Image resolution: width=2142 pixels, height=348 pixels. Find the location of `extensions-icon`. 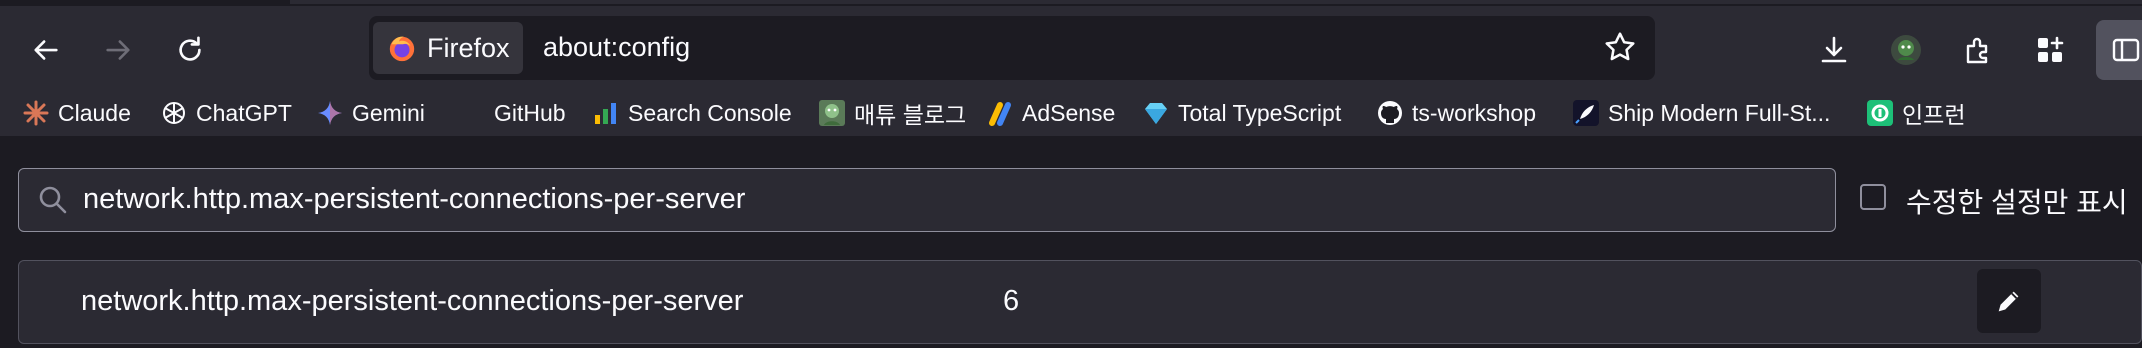

extensions-icon is located at coordinates (1977, 50).